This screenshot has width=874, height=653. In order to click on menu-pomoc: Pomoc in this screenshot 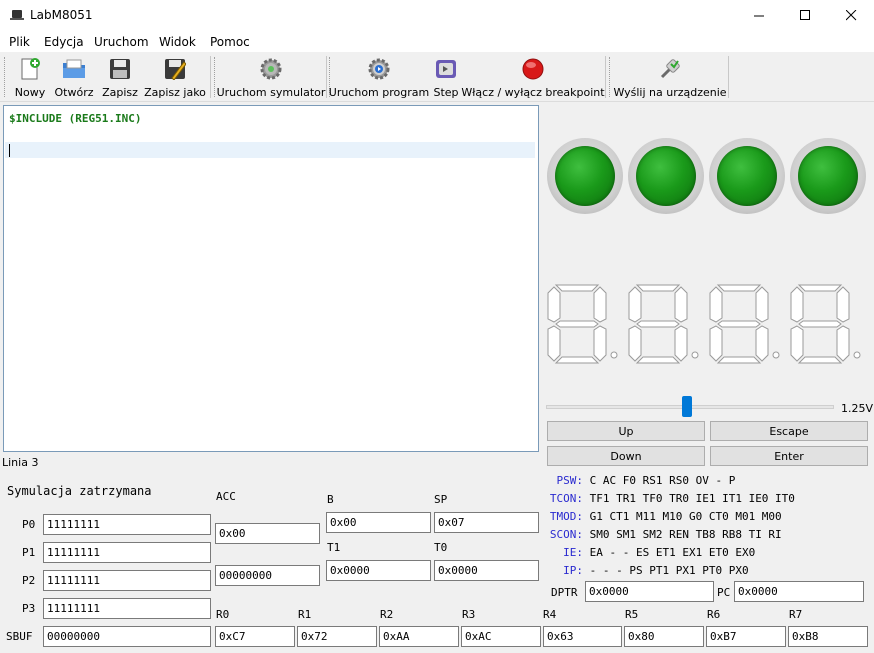, I will do `click(230, 42)`.